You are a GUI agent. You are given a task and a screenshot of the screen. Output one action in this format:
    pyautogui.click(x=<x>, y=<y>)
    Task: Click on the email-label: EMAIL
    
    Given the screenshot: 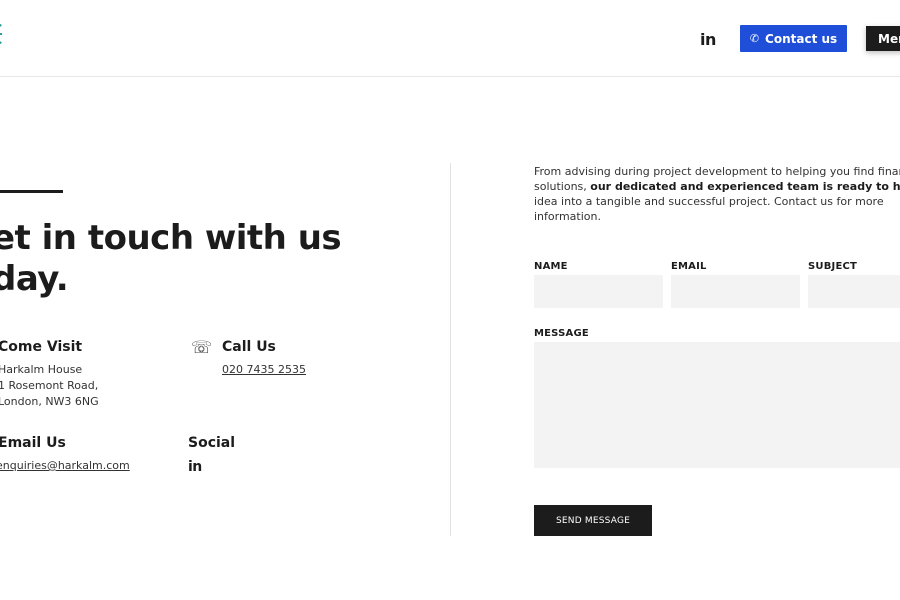 What is the action you would take?
    pyautogui.click(x=689, y=266)
    